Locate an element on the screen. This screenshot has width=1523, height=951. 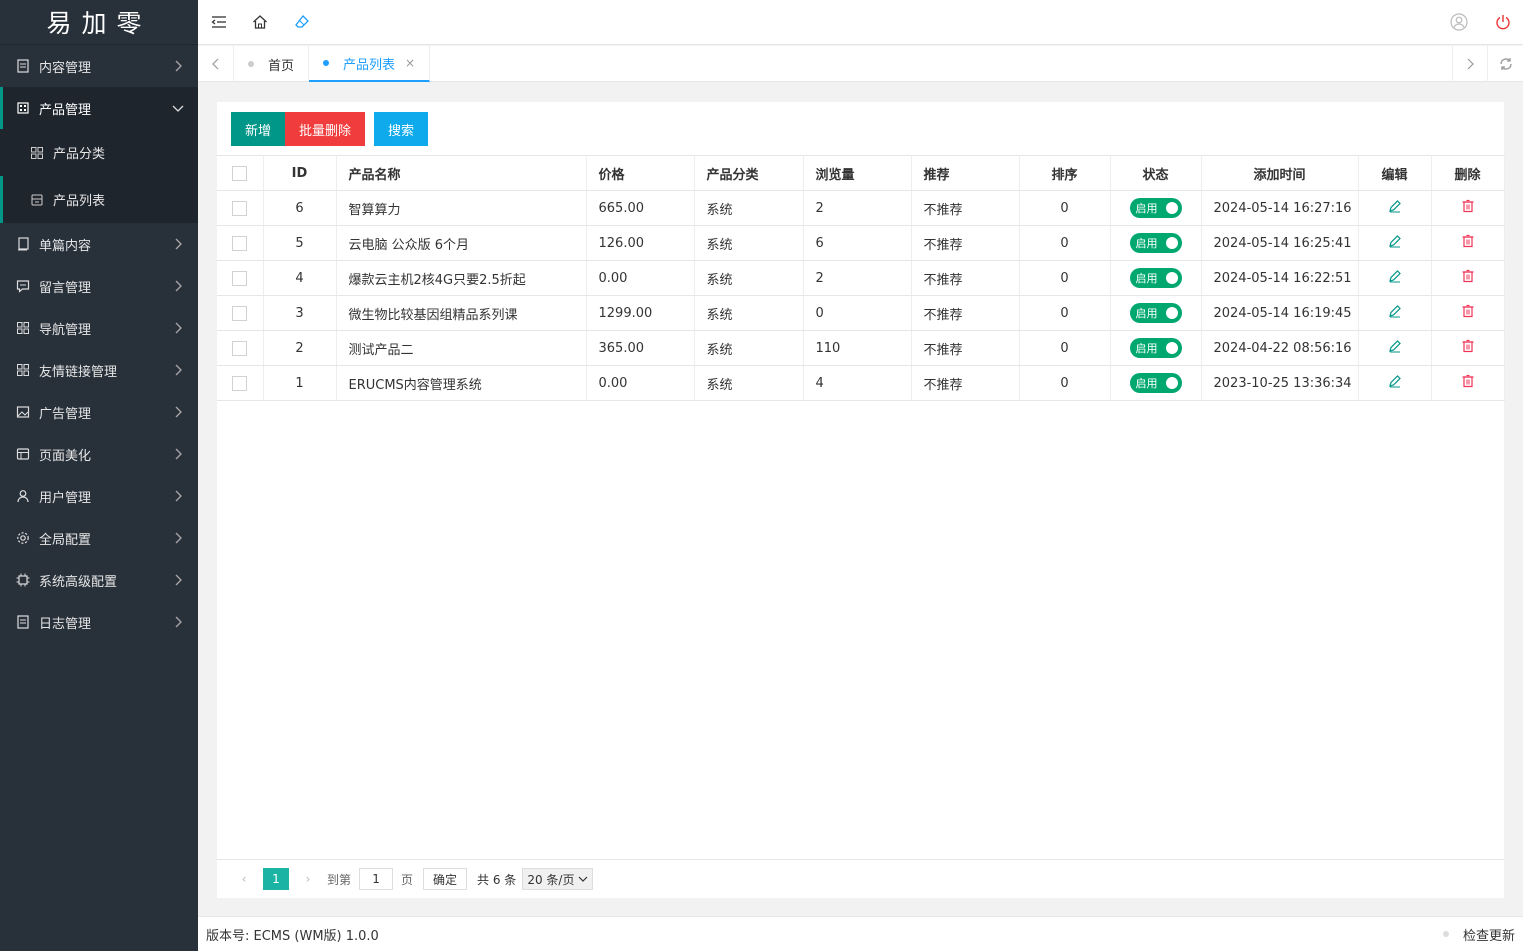
tab-home: 首页 is located at coordinates (272, 64).